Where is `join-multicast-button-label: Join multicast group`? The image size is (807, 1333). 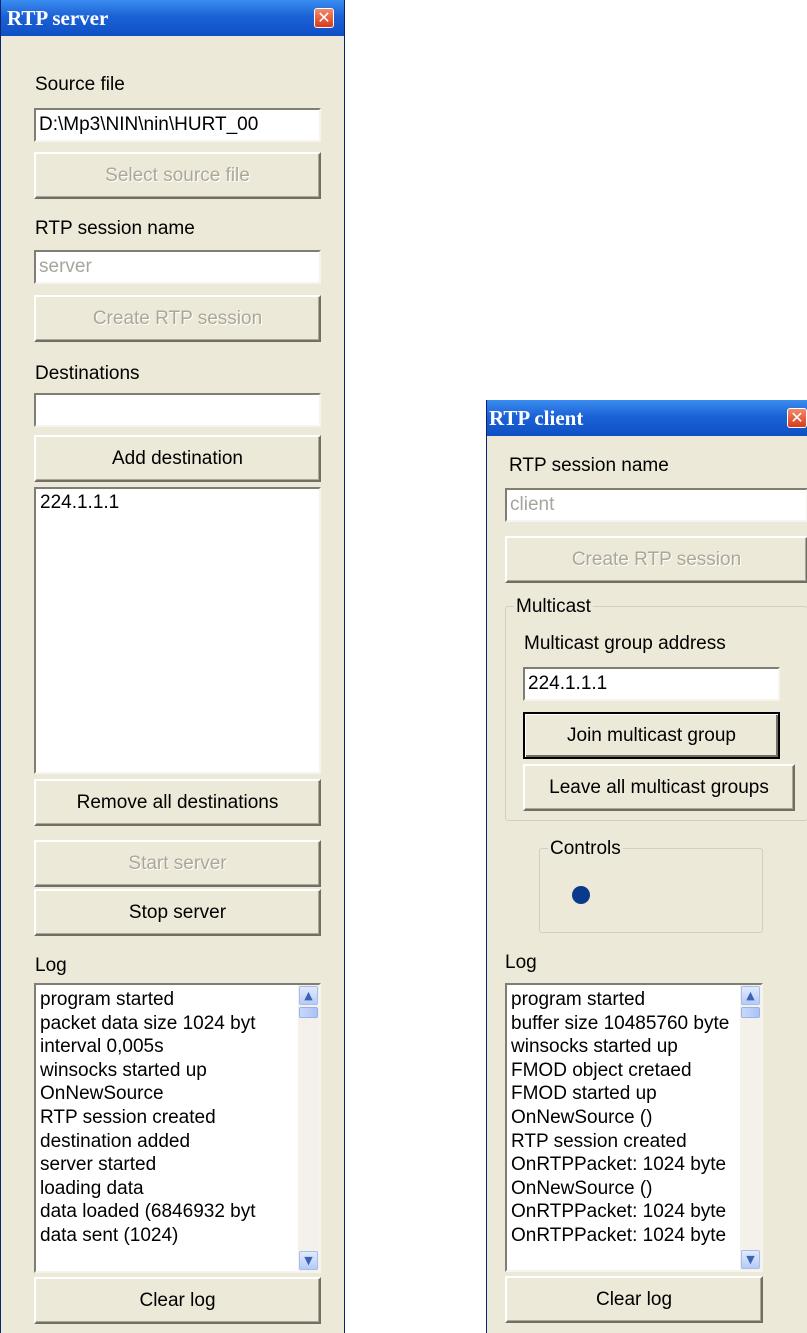
join-multicast-button-label: Join multicast group is located at coordinates (651, 735).